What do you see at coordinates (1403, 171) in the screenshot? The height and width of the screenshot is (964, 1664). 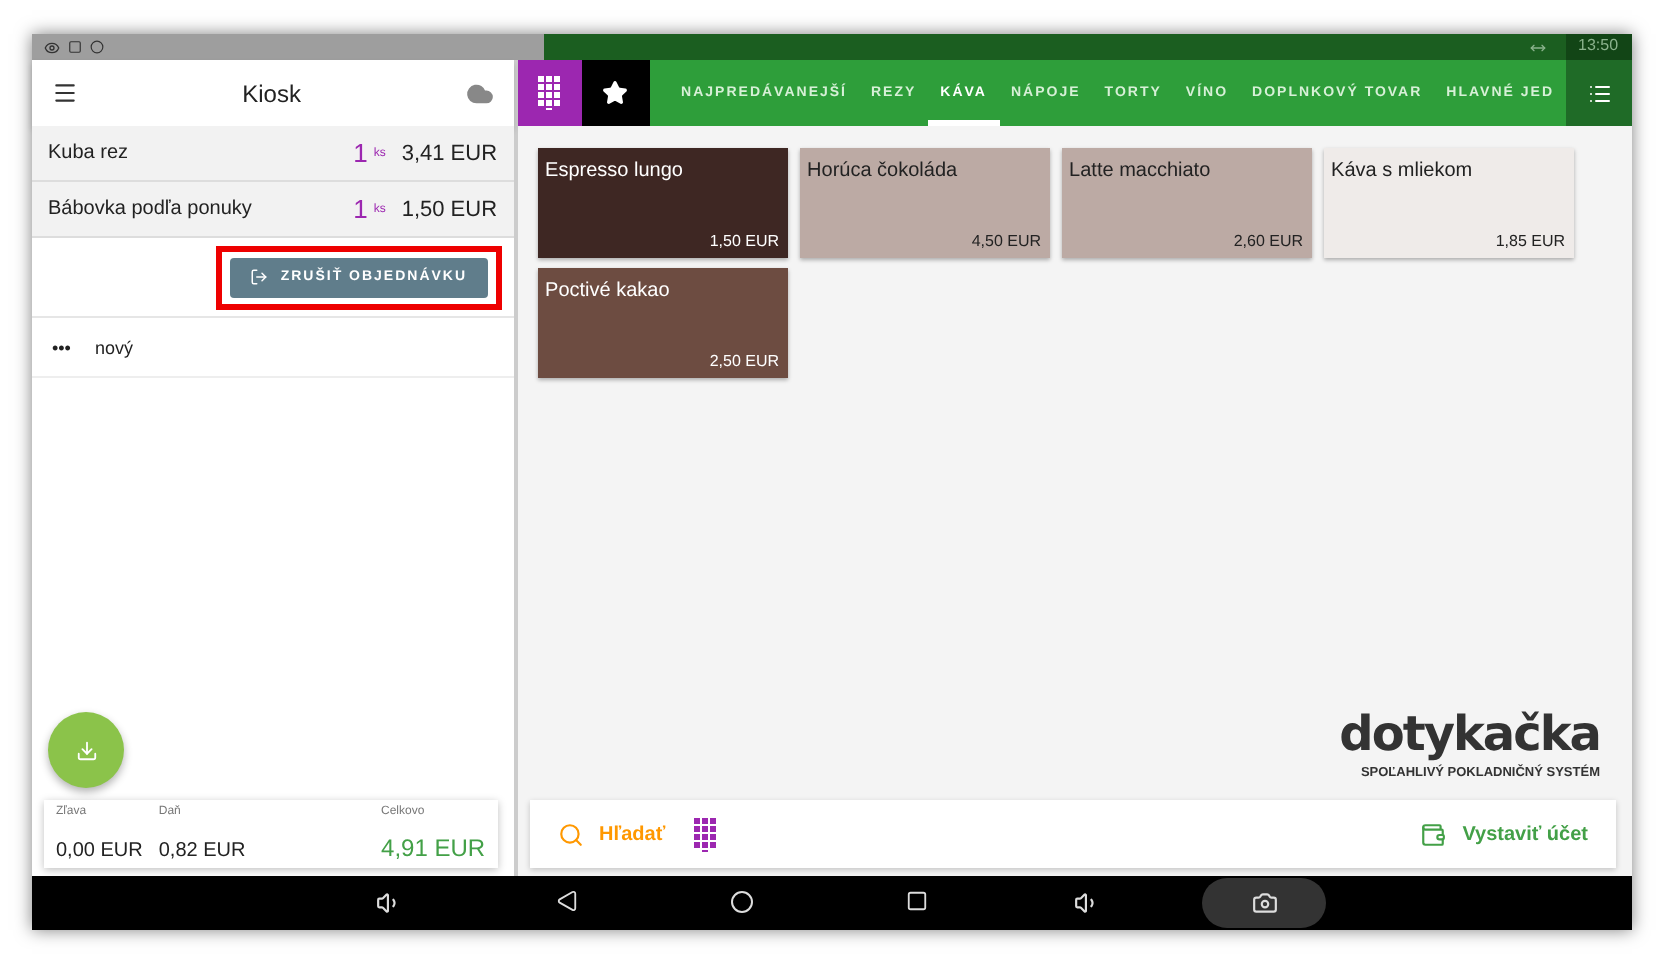 I see `product-name: Káva s mliekom` at bounding box center [1403, 171].